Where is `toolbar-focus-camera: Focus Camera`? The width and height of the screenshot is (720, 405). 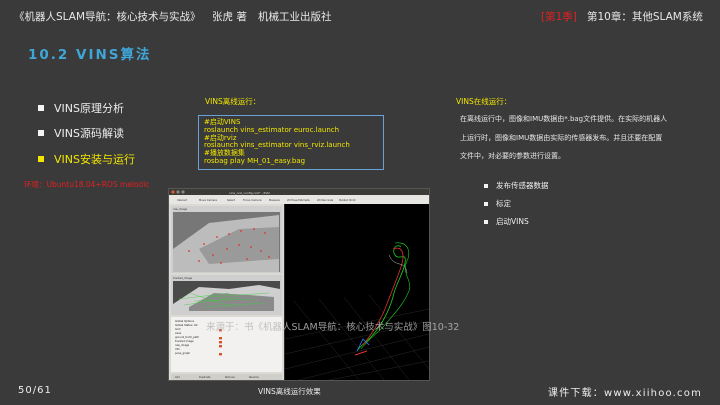 toolbar-focus-camera: Focus Camera is located at coordinates (252, 200).